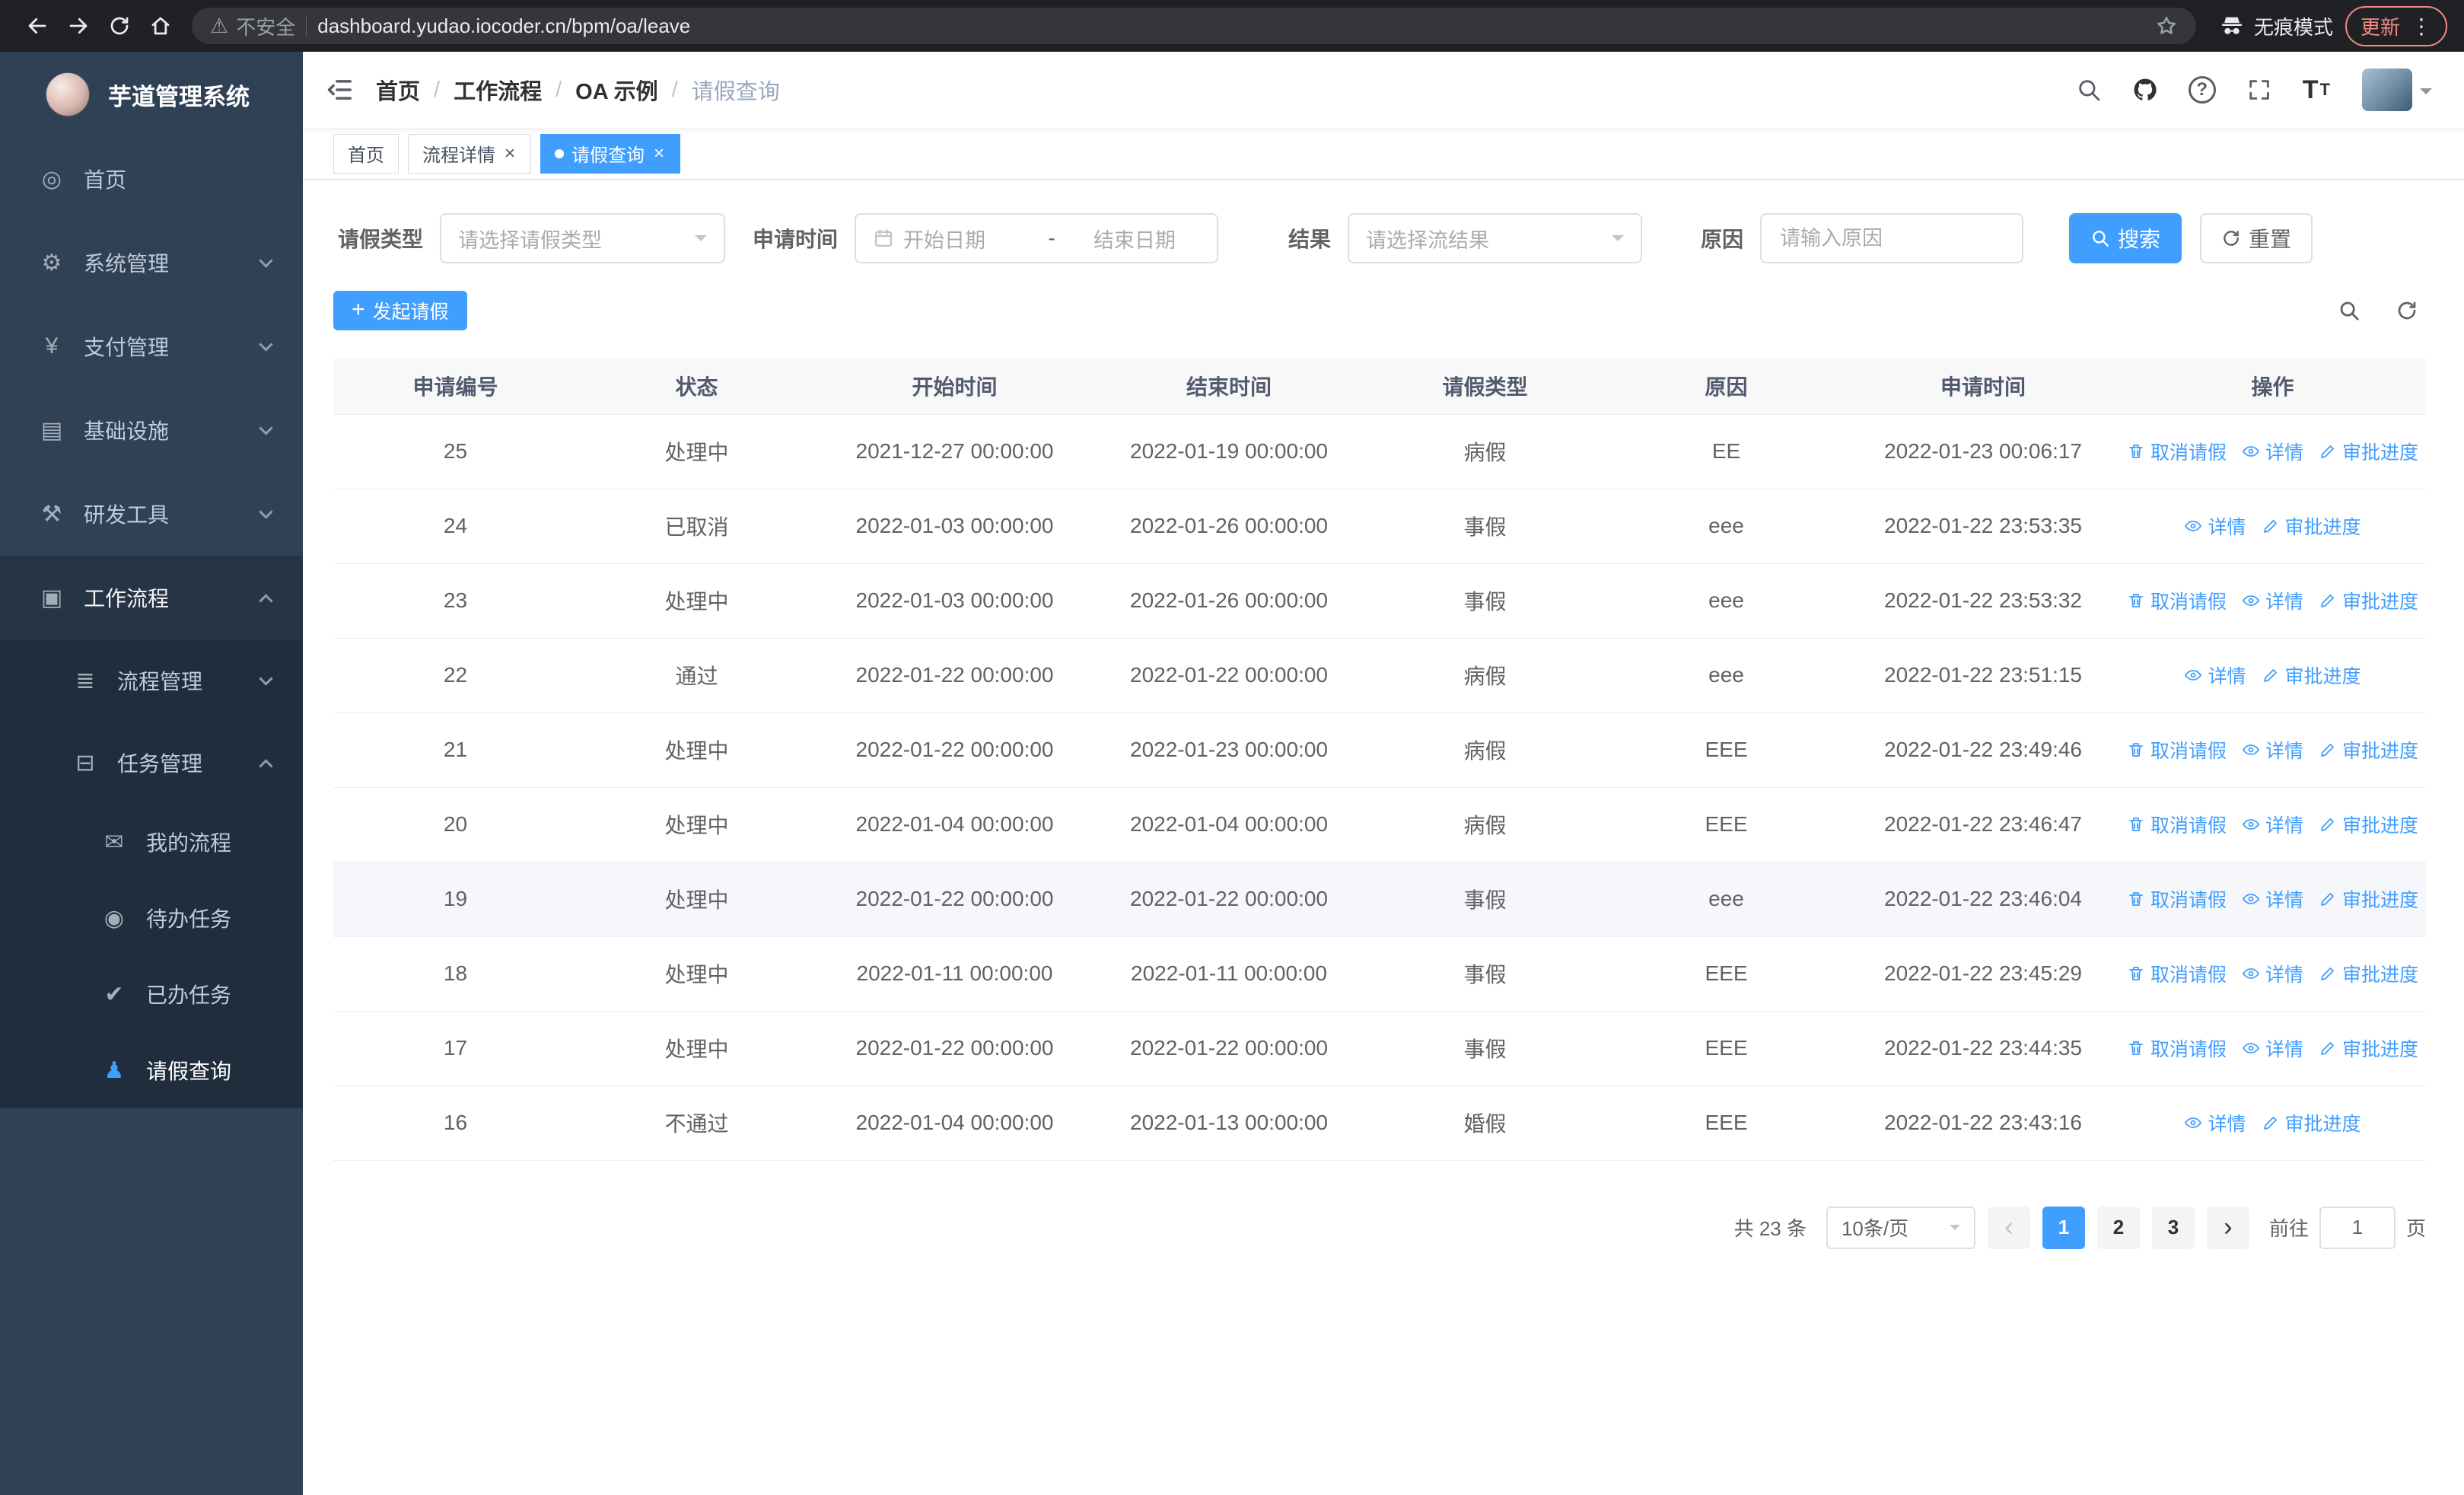  What do you see at coordinates (610, 153) in the screenshot?
I see `tab-leave-query: 请假查询 ×` at bounding box center [610, 153].